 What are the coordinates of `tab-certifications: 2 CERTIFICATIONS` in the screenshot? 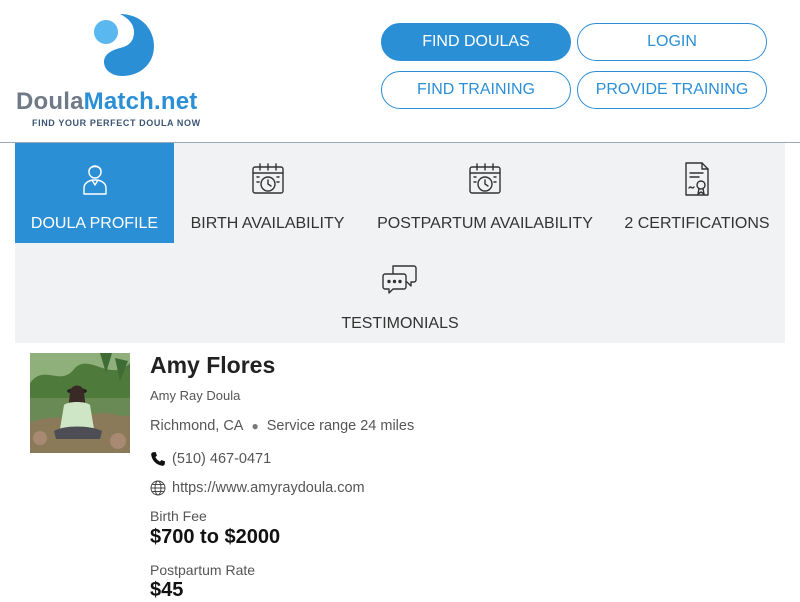 It's located at (697, 193).